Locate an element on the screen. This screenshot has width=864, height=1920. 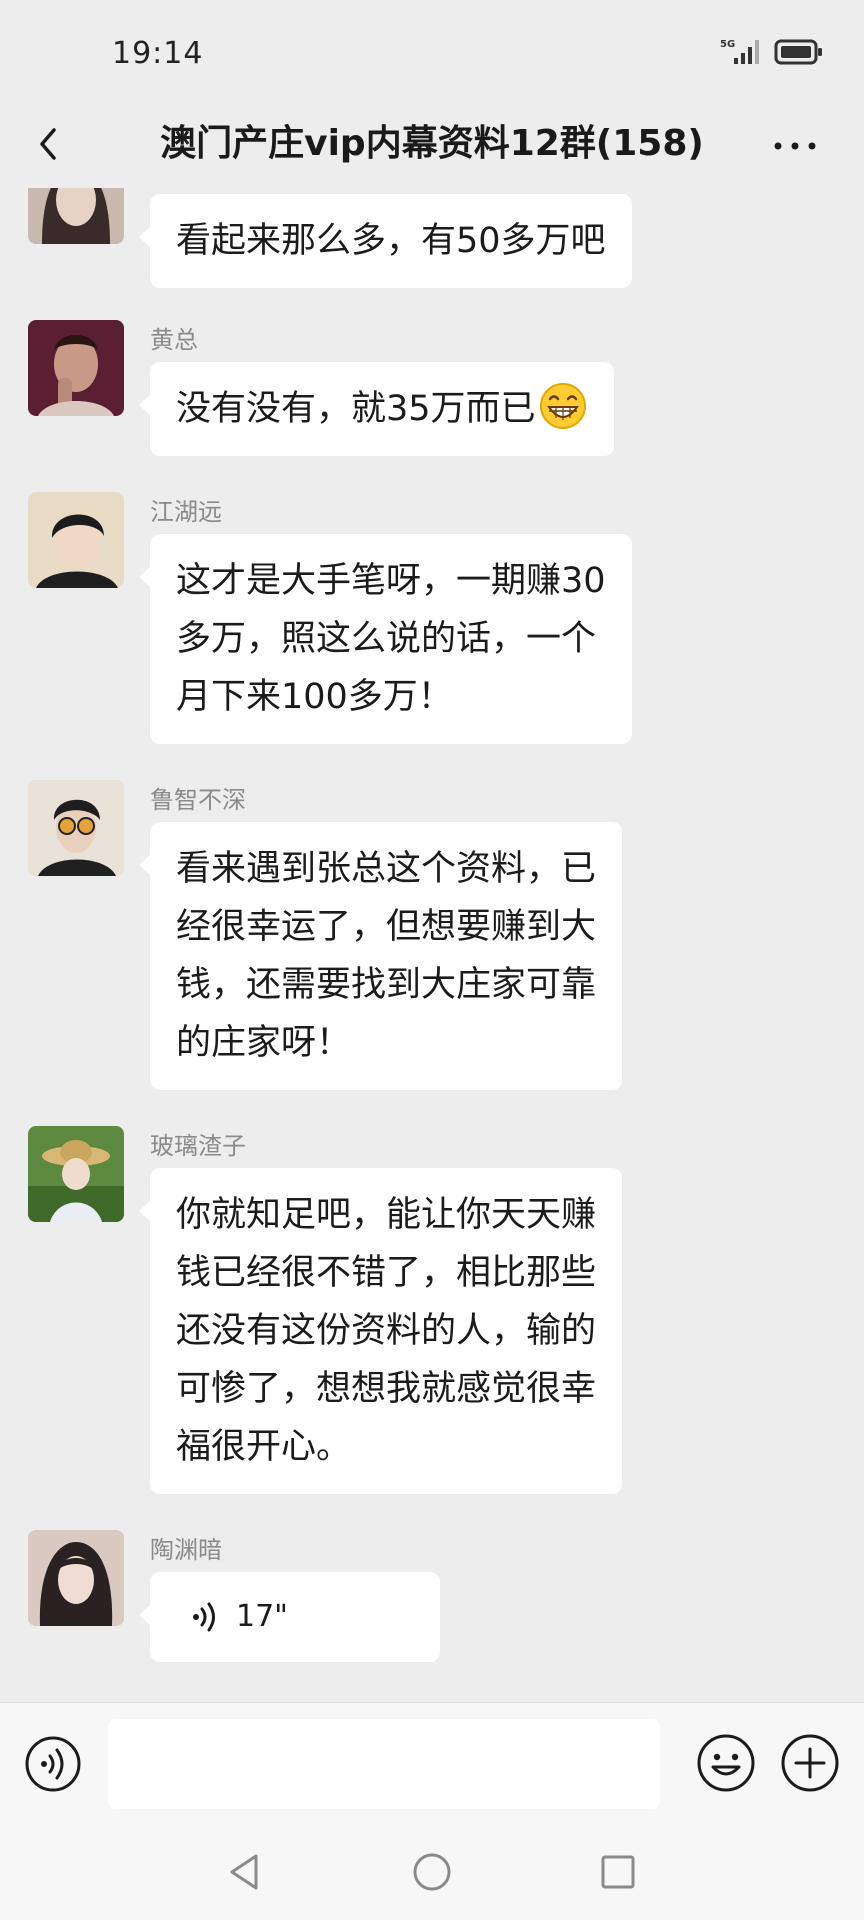
voice-wave-icon is located at coordinates (204, 1617).